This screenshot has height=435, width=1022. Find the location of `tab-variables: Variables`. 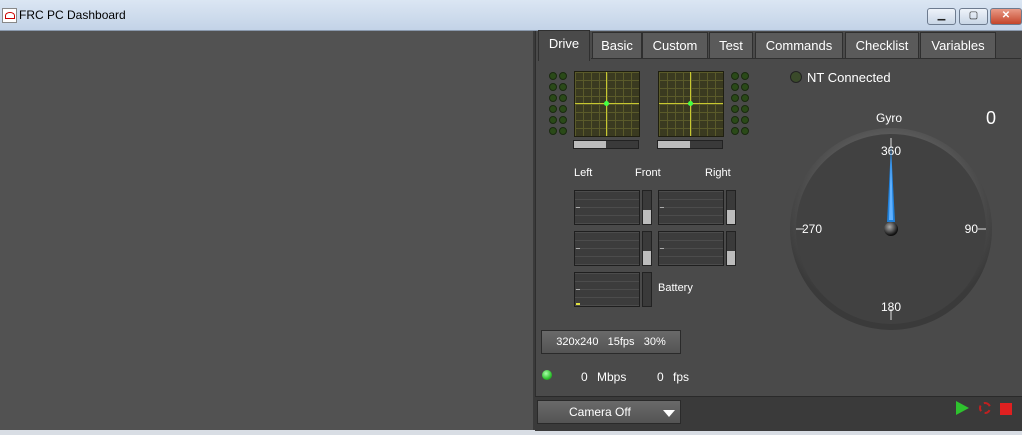

tab-variables: Variables is located at coordinates (958, 45).